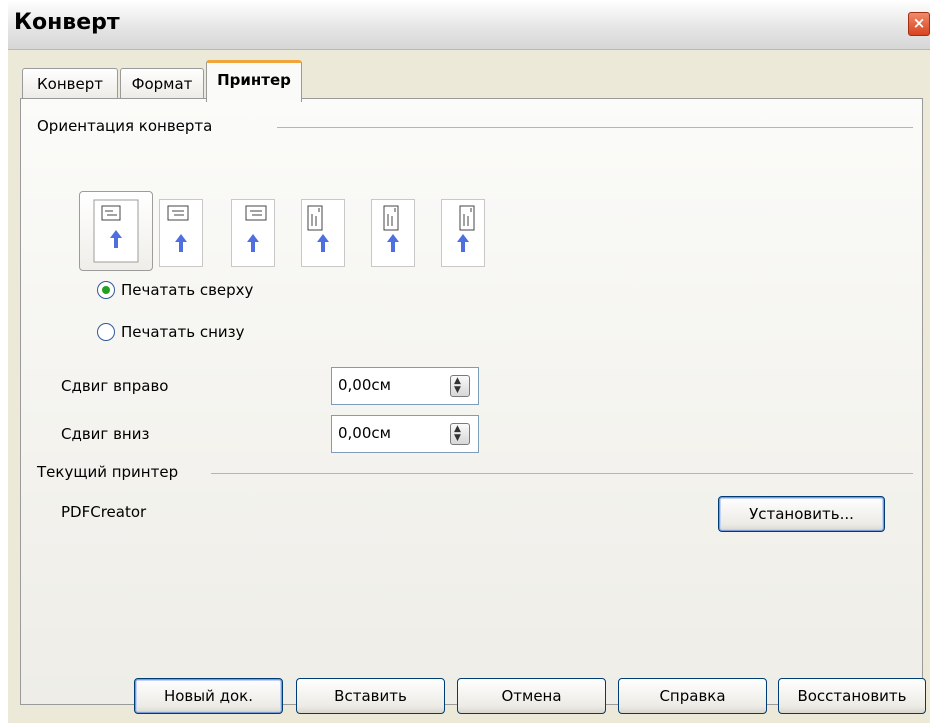 This screenshot has width=930, height=723. What do you see at coordinates (692, 696) in the screenshot?
I see `help-button: Справка` at bounding box center [692, 696].